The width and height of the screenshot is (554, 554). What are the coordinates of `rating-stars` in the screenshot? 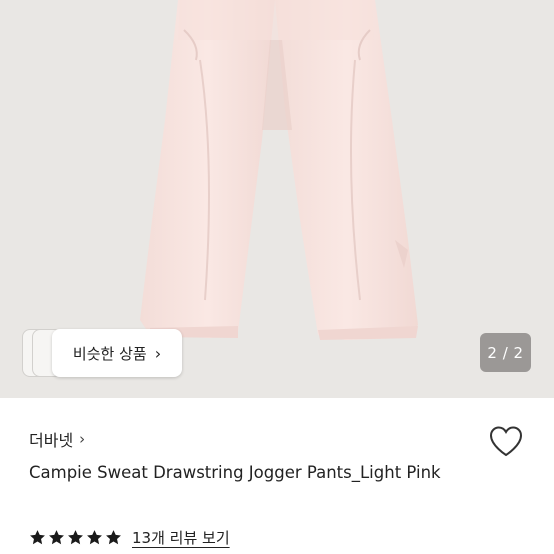 It's located at (75, 537).